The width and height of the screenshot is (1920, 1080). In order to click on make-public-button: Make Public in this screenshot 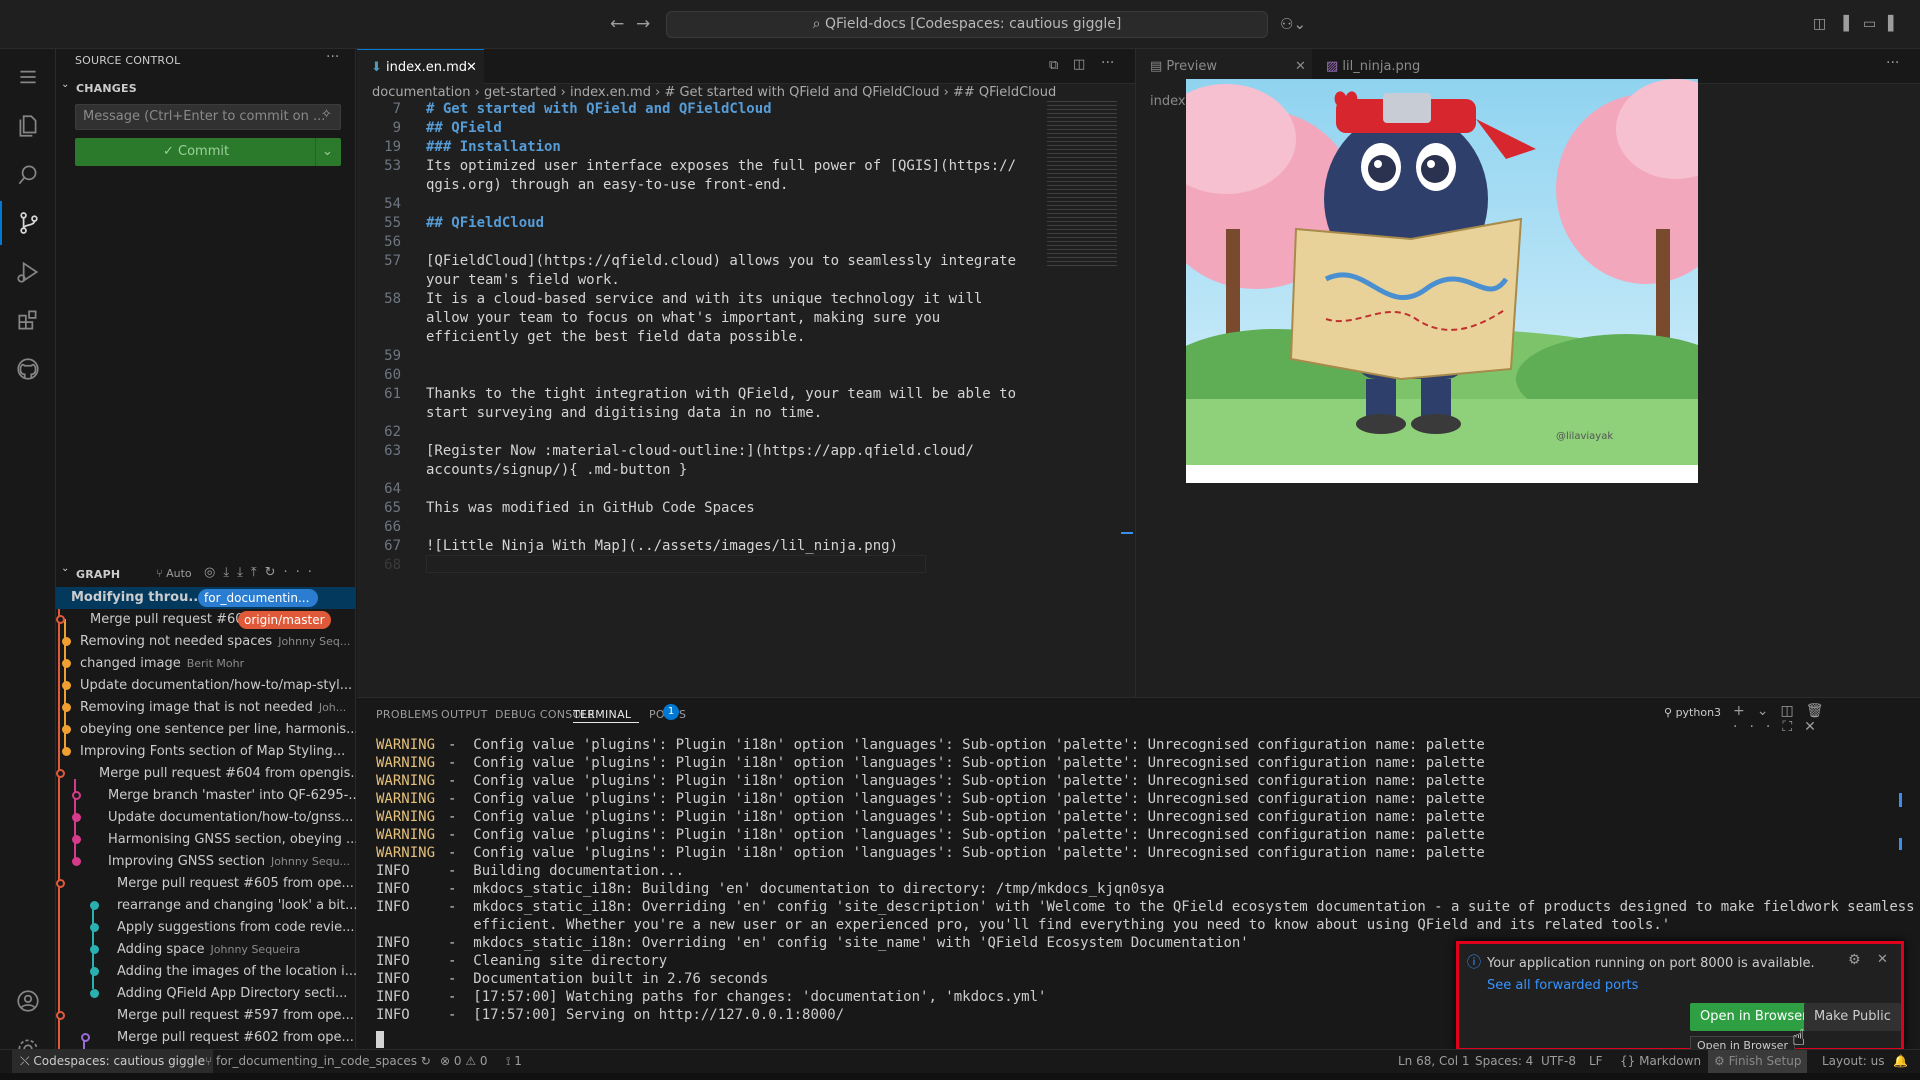, I will do `click(1852, 1017)`.